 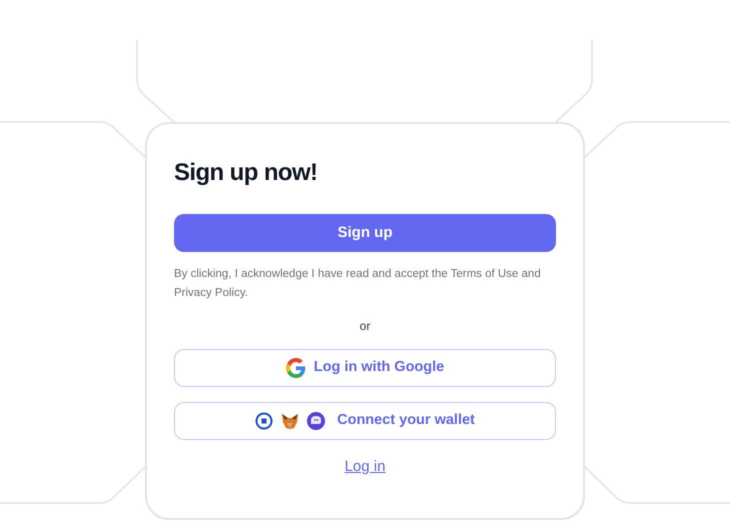 I want to click on google-login-button: Log in with Google, so click(x=365, y=368).